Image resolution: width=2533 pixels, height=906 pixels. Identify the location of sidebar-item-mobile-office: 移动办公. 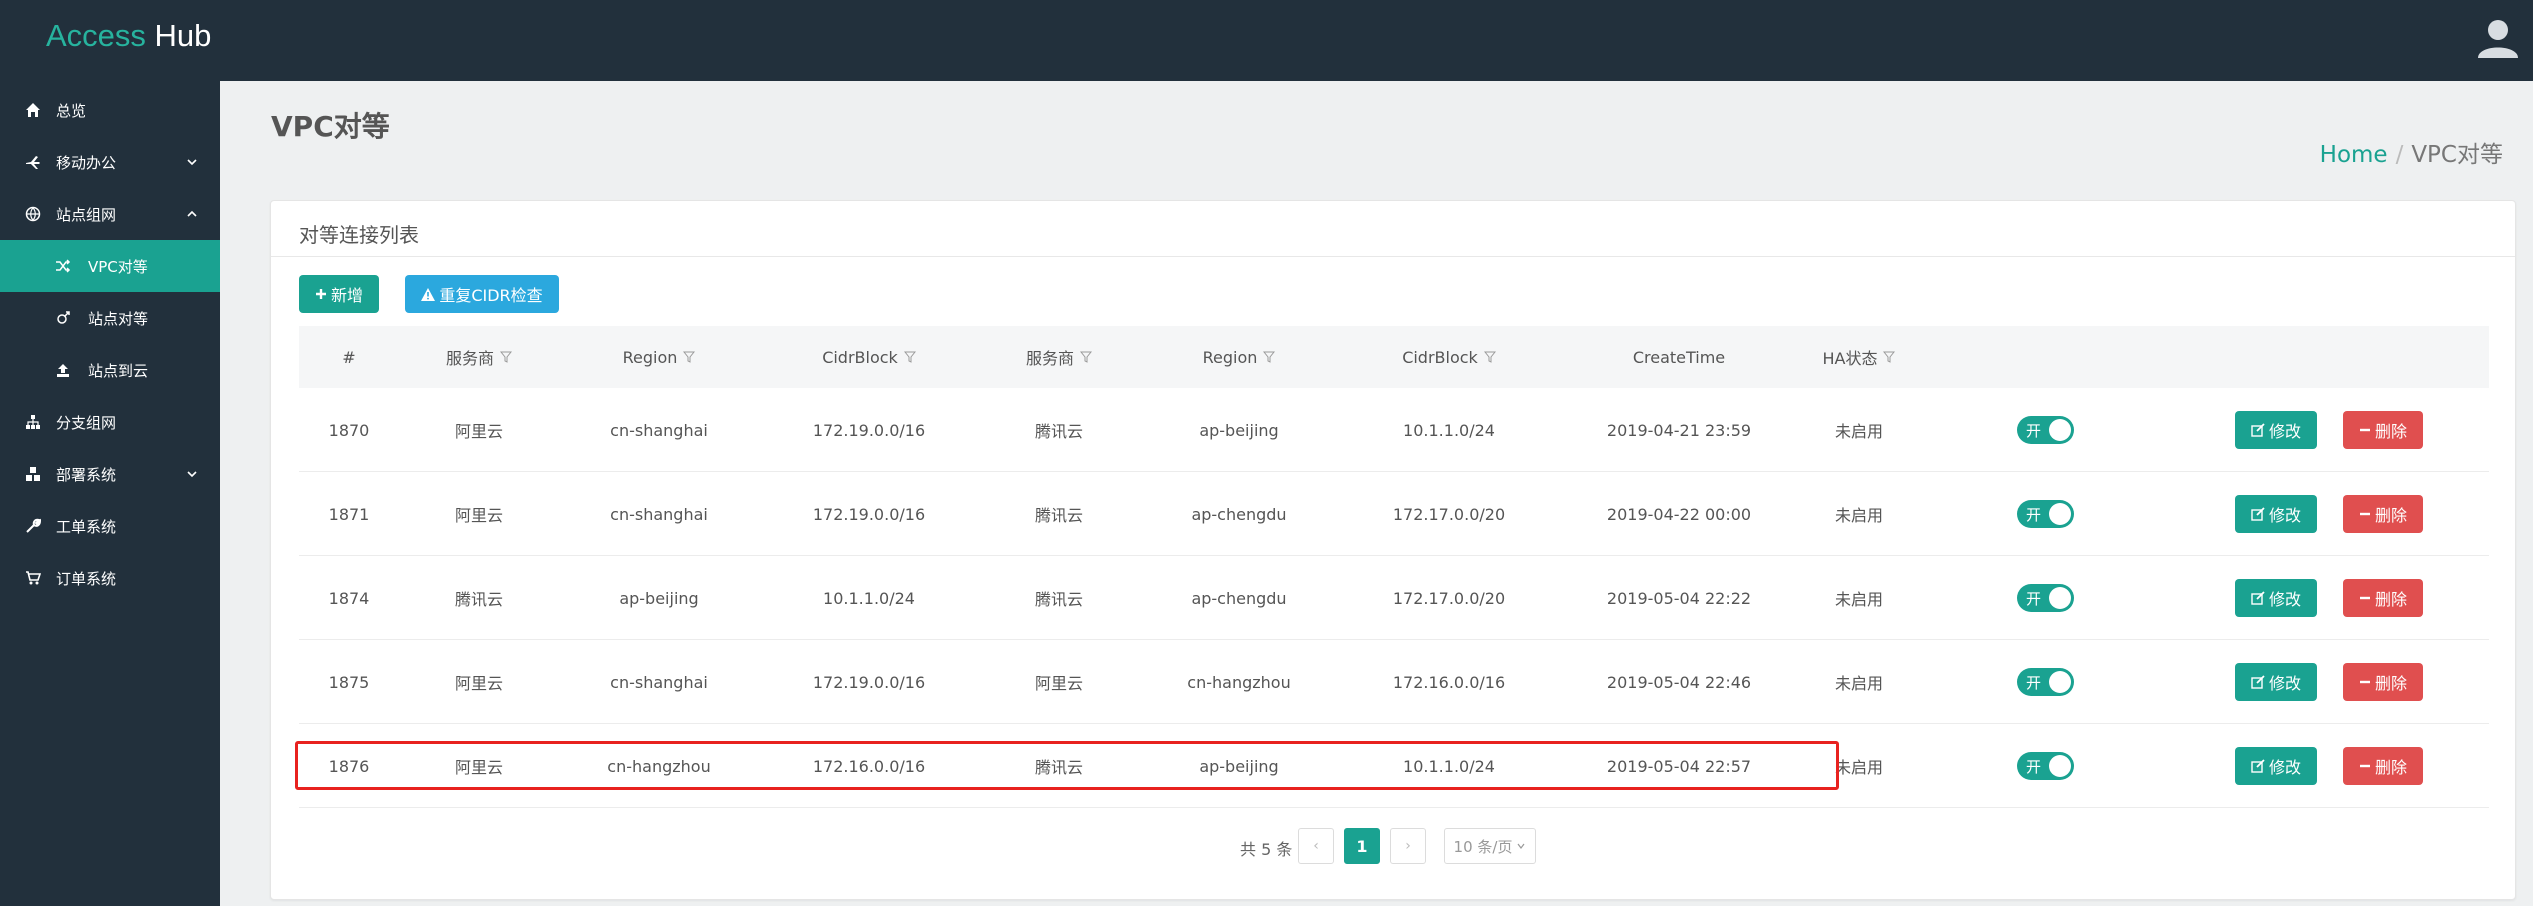
(110, 162).